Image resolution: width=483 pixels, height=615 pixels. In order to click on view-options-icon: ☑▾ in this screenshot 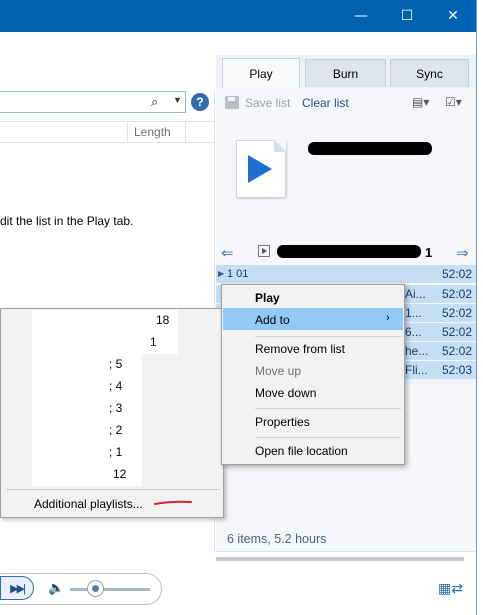, I will do `click(453, 102)`.